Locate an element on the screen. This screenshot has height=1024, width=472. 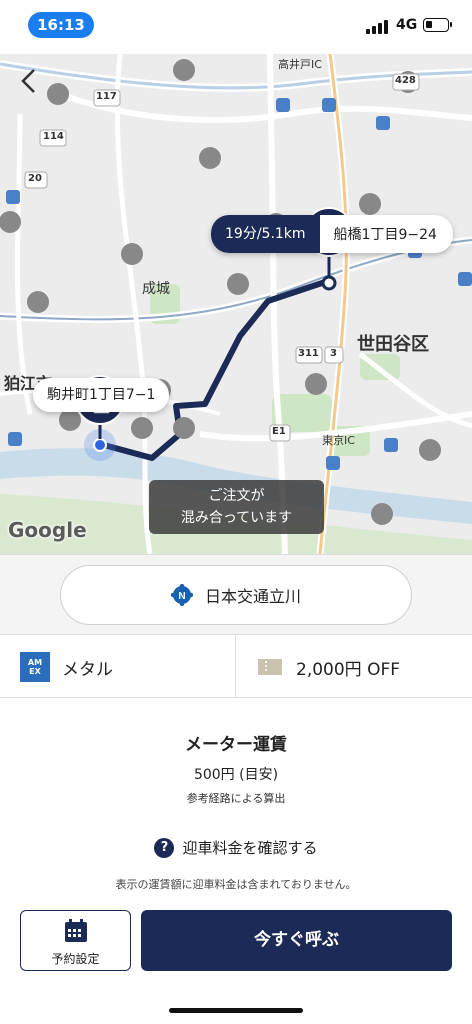
pickup-fee-link: ? 迎車料金を確認する is located at coordinates (236, 847).